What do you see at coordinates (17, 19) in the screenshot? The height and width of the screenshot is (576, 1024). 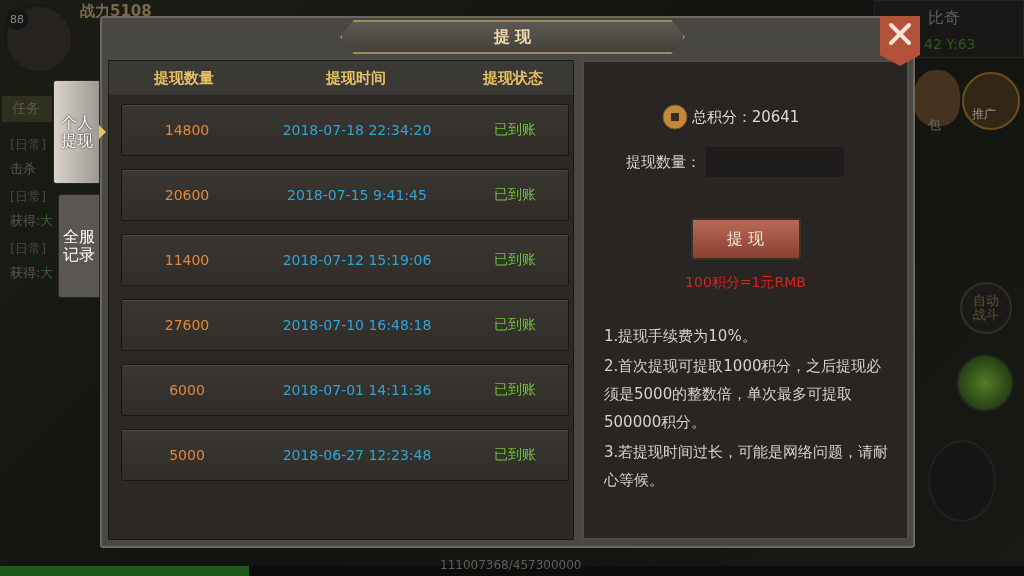 I see `level-badge: 88` at bounding box center [17, 19].